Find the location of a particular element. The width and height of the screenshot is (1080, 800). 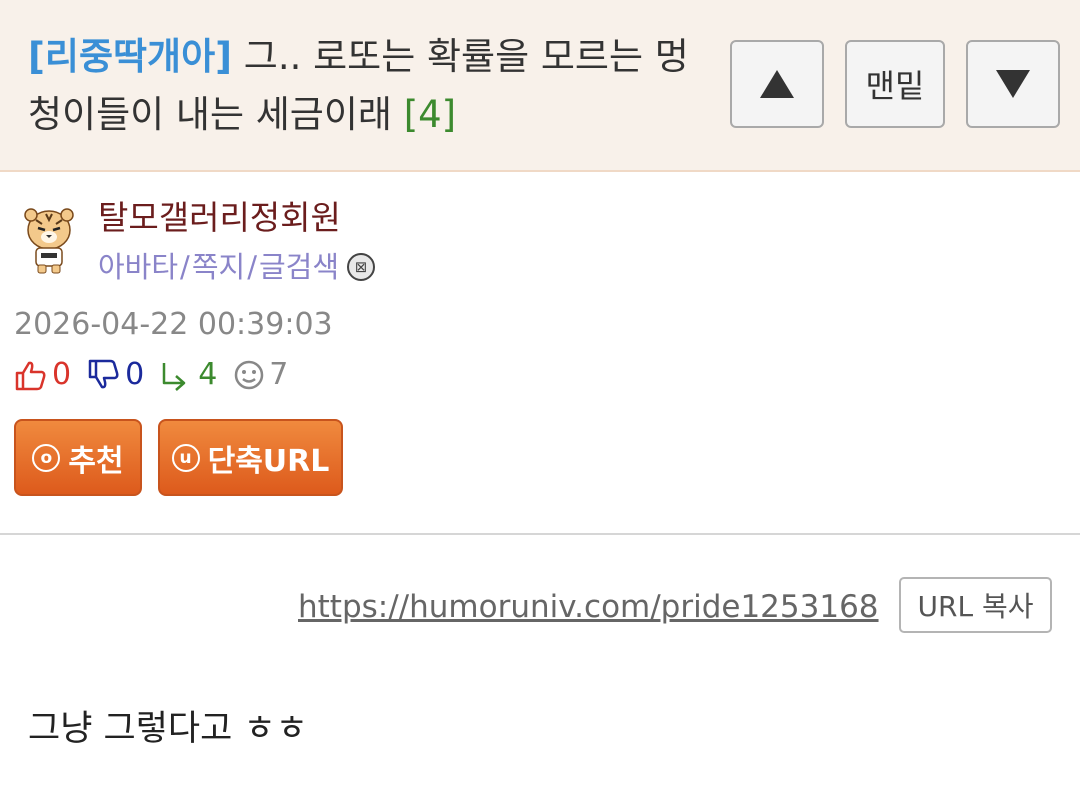

go-bottom-label: 맨밑 is located at coordinates (895, 86).